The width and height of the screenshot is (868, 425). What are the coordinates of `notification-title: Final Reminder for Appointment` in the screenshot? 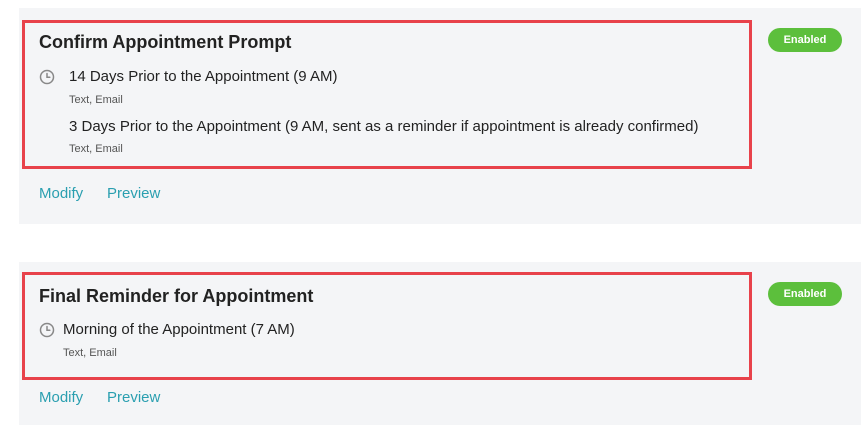 It's located at (176, 296).